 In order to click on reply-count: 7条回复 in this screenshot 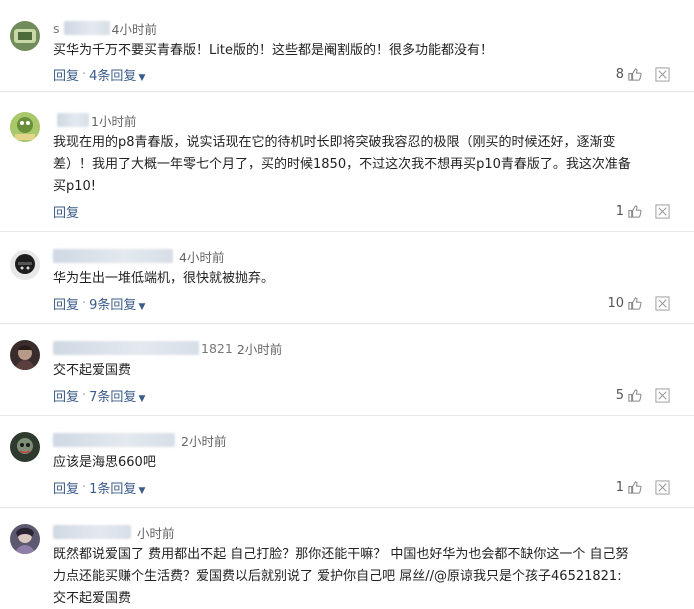, I will do `click(113, 397)`.